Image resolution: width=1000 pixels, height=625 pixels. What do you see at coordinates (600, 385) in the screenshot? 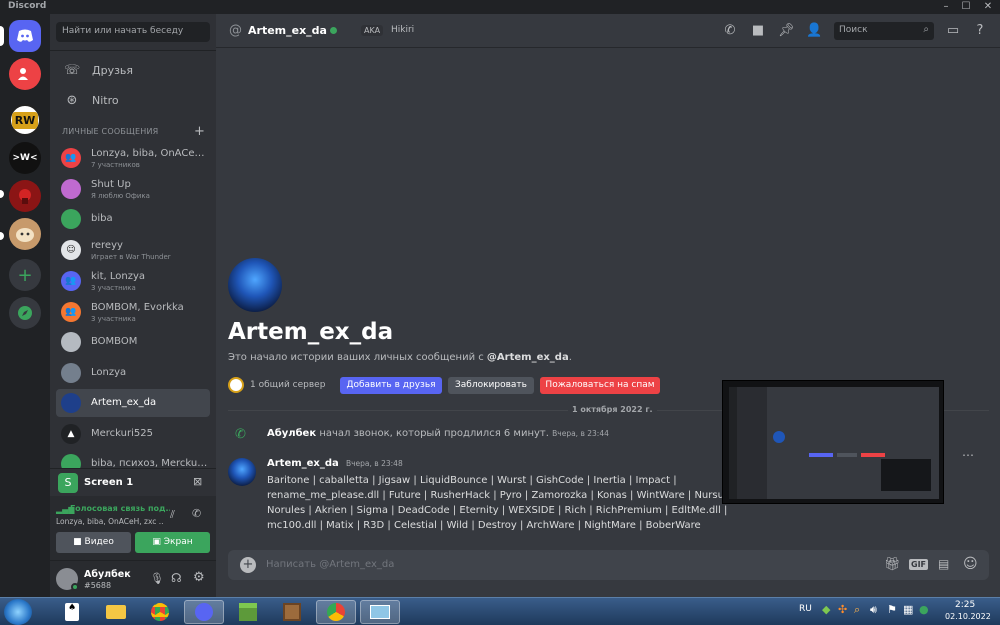
I see `report-spam-button: Пожаловаться на спам` at bounding box center [600, 385].